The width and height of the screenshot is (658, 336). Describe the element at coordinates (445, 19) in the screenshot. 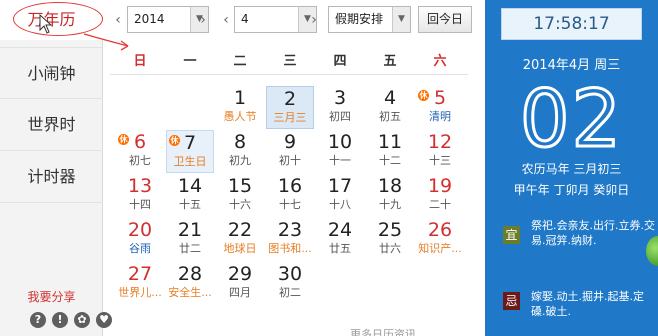

I see `today-button: 回今日` at that location.